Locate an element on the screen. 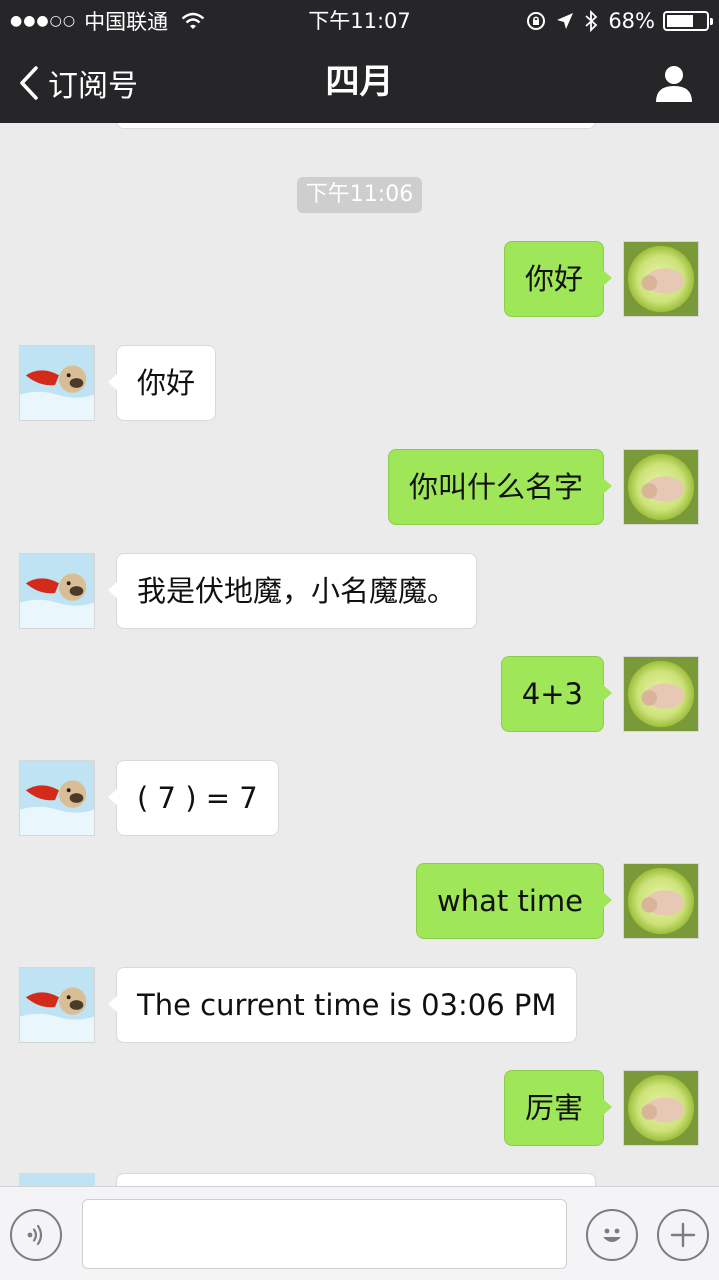  bluetooth-icon is located at coordinates (591, 21).